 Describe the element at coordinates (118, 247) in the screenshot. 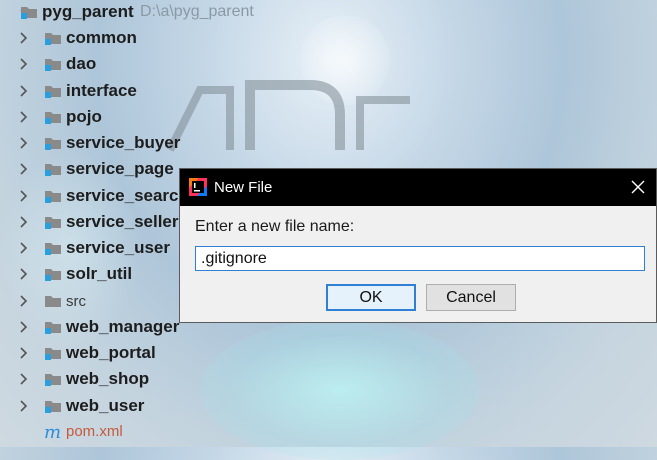

I see `tree-item-label: service_user` at that location.